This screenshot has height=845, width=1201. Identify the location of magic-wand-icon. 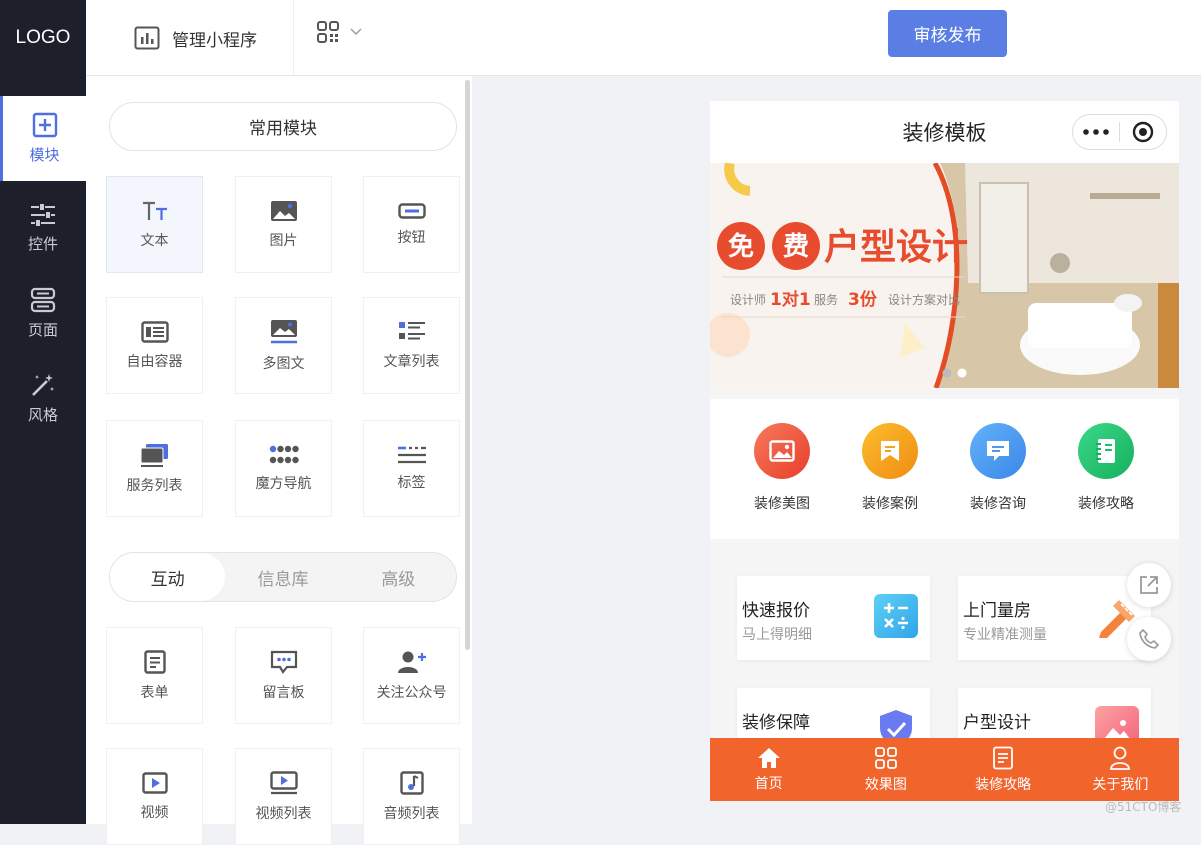
(43, 385).